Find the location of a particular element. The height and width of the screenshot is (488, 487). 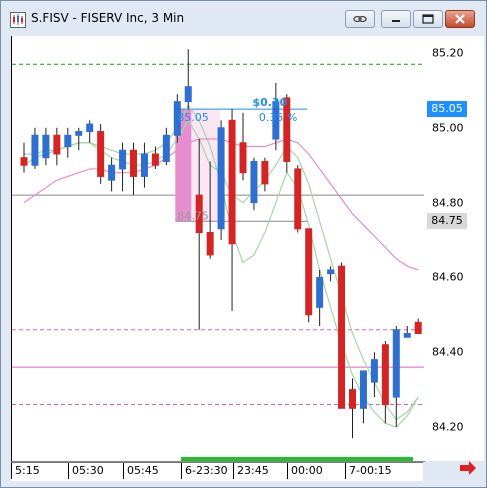

close-icon is located at coordinates (460, 19).